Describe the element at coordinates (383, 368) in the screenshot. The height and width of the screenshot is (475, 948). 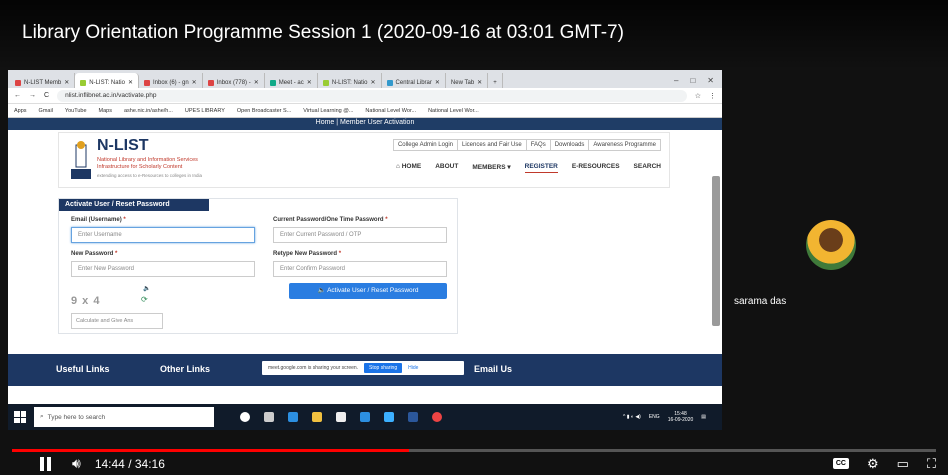
I see `stop-sharing-button: Stop sharing` at that location.